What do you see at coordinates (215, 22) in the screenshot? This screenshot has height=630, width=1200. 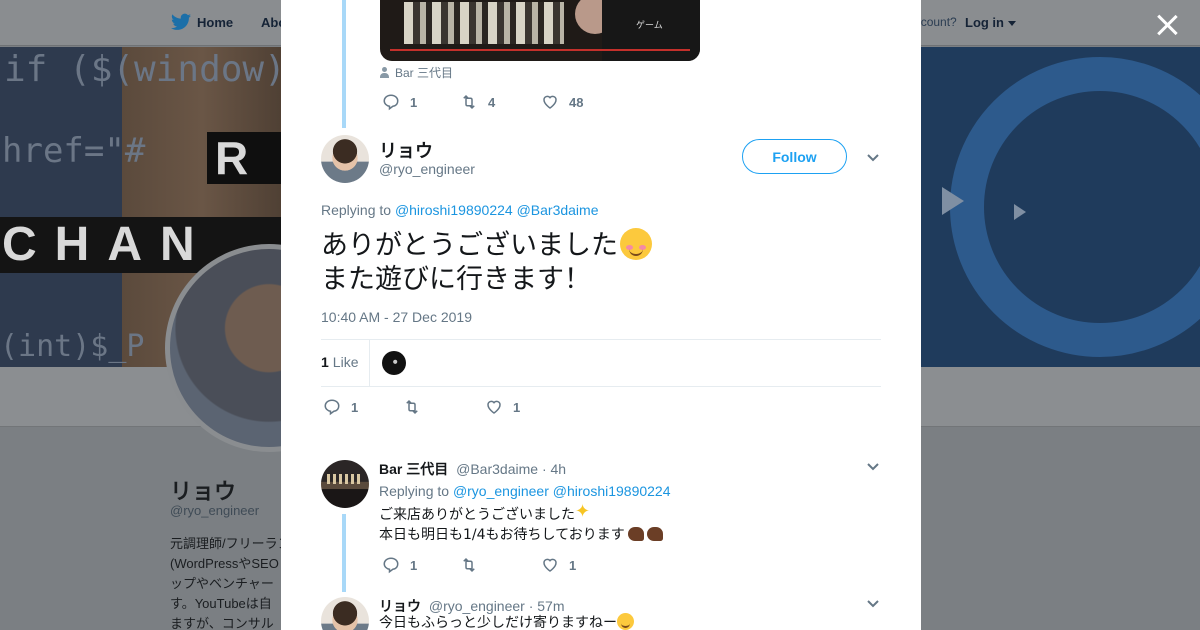 I see `nav-home-link: Home` at bounding box center [215, 22].